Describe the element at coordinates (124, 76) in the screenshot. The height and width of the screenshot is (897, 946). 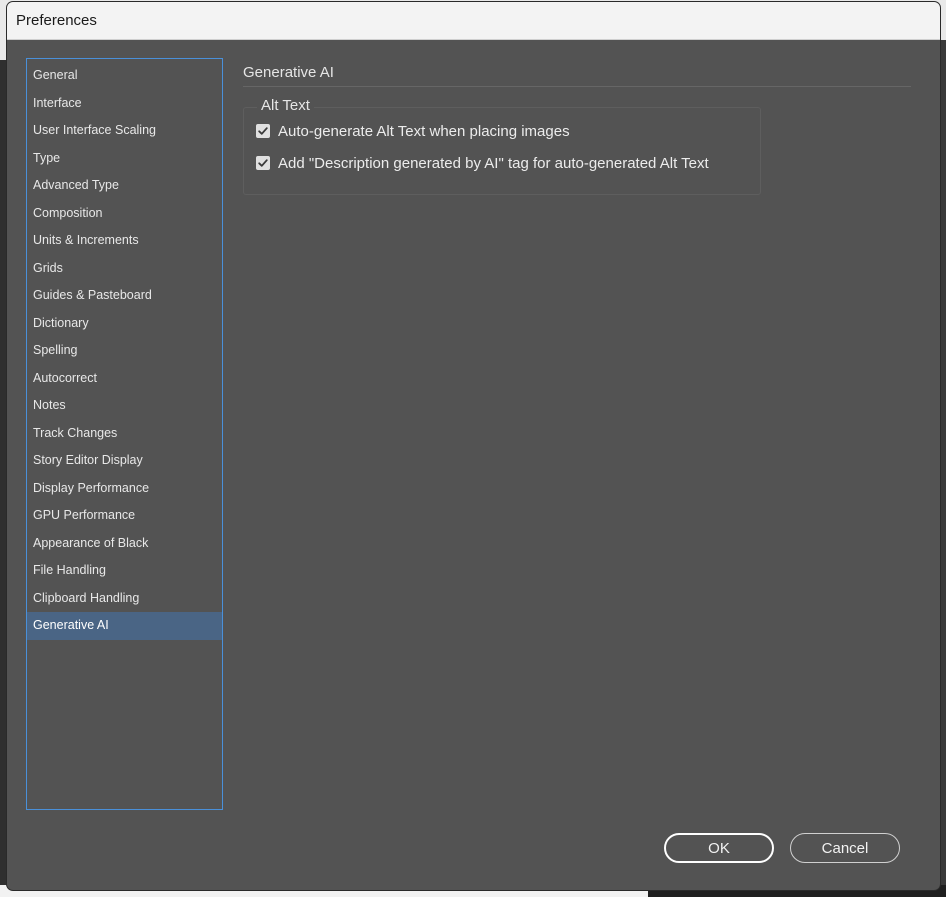
I see `sidebar-item-general: General` at that location.